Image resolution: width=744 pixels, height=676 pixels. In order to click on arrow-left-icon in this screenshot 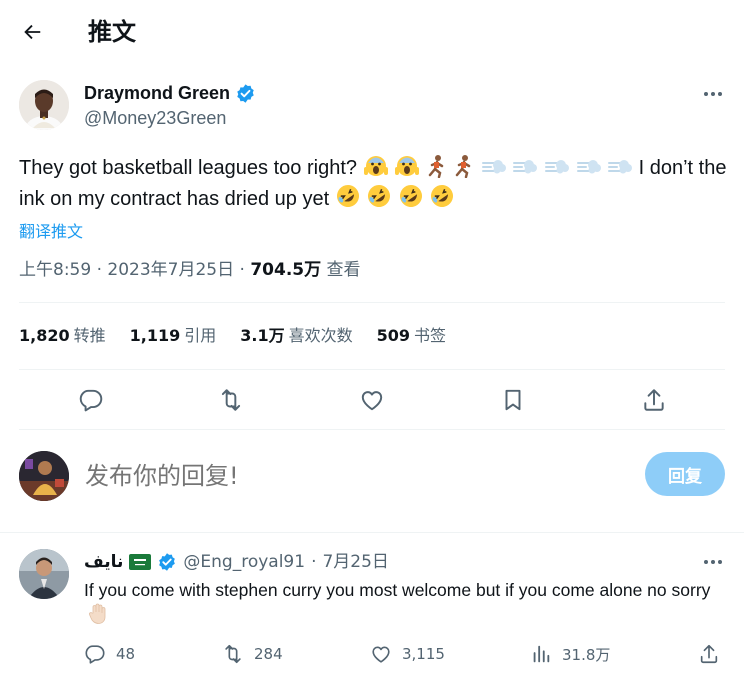, I will do `click(32, 32)`.